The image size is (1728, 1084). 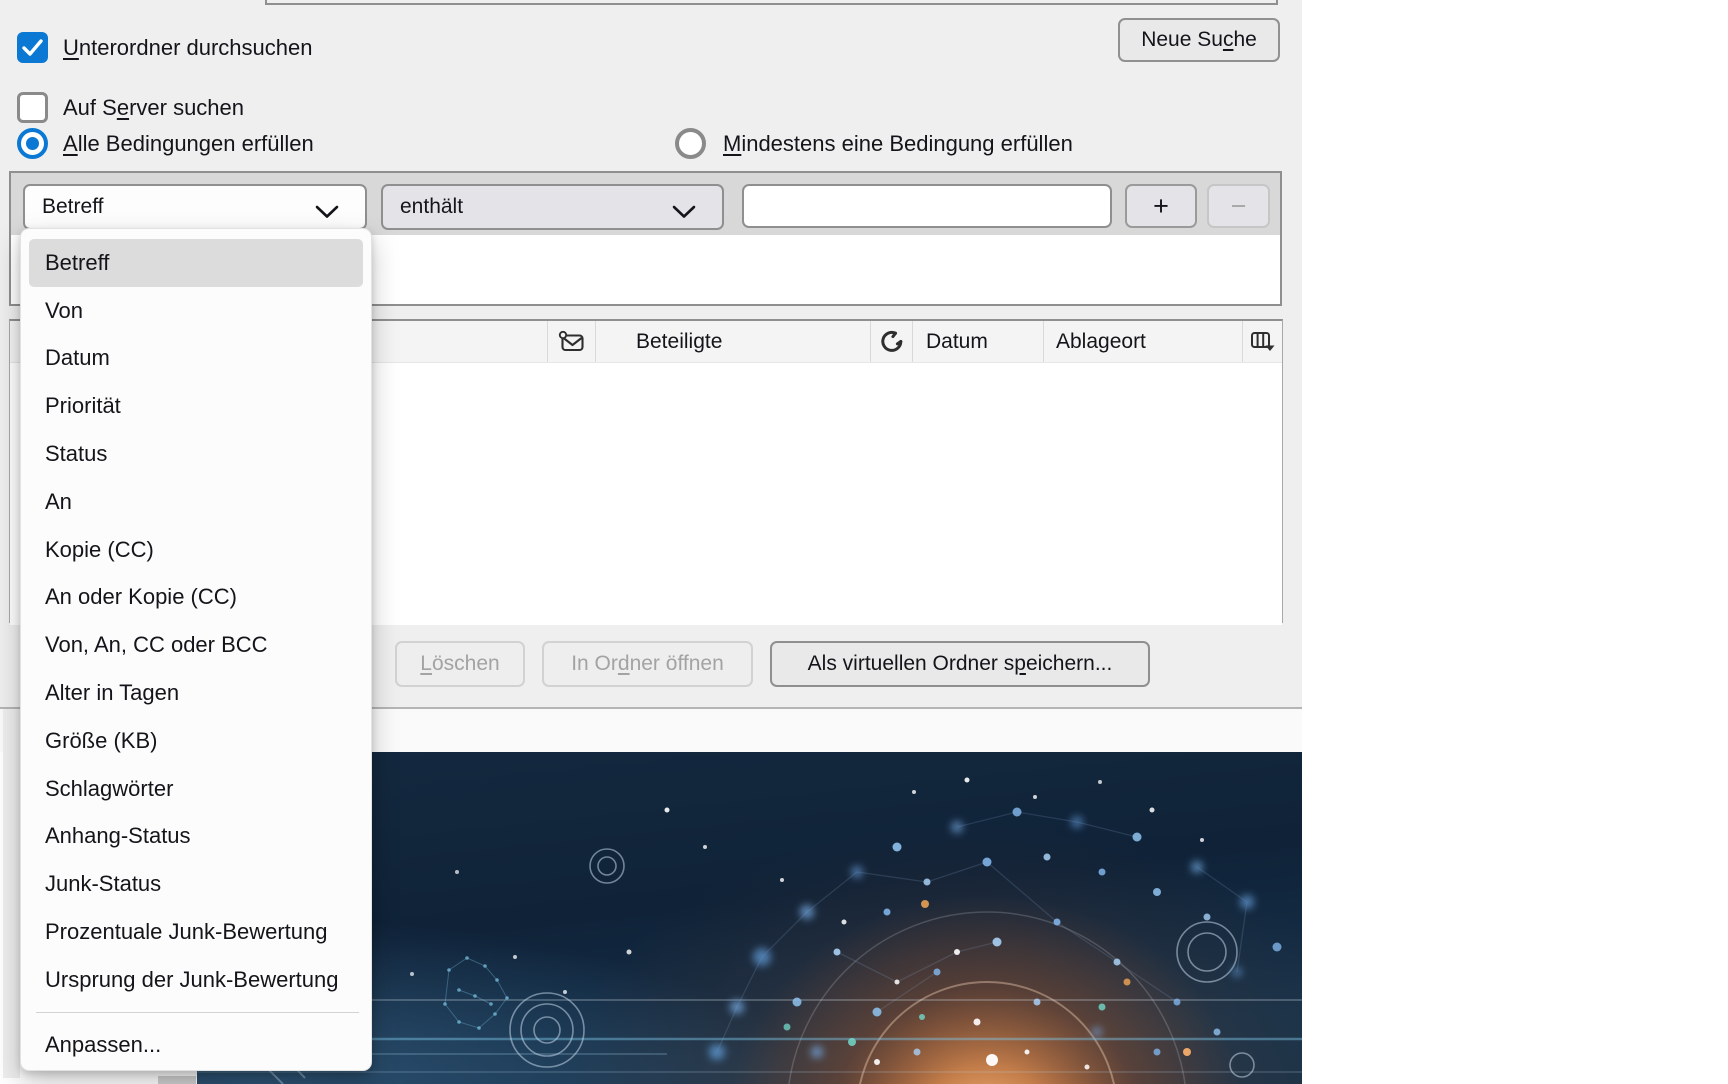 I want to click on menu-item-label: An oder Kopie (CC), so click(x=141, y=597).